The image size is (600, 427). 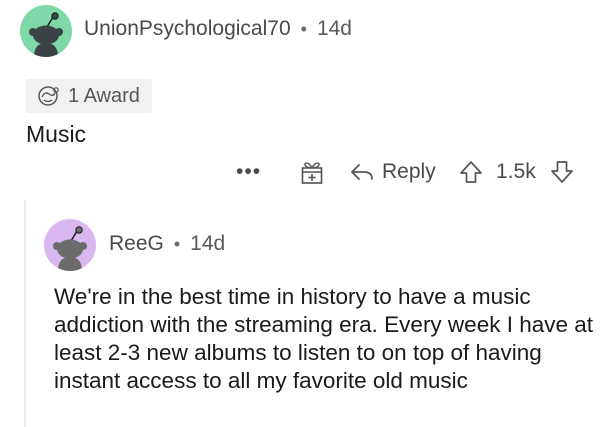 I want to click on comment-header: UnionPsychological70 • 14d, so click(x=218, y=29).